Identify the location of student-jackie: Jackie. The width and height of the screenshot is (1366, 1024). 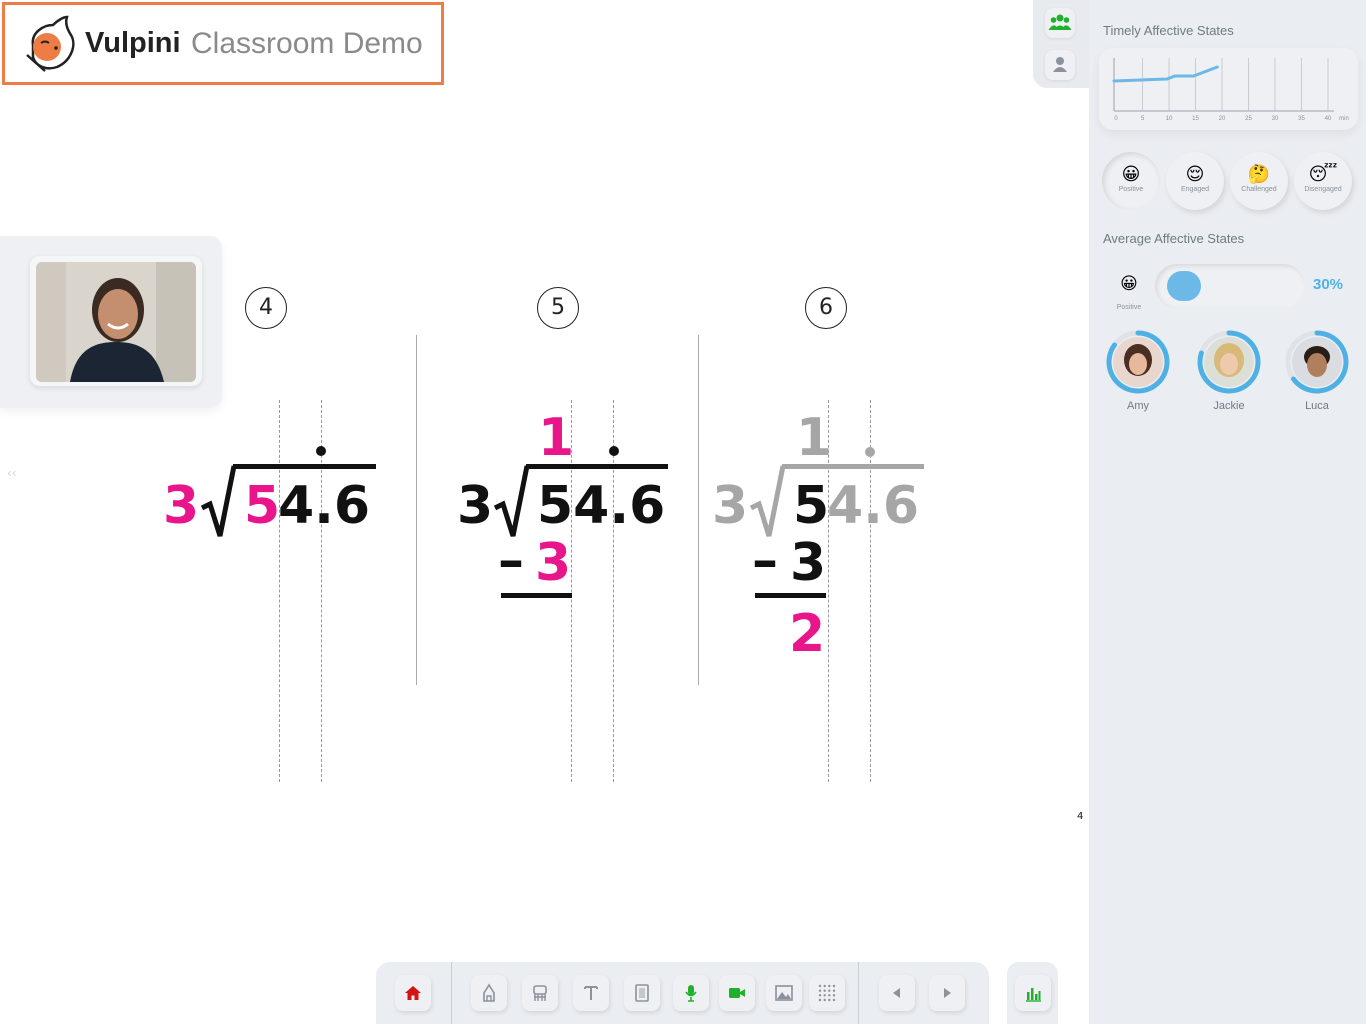
(1229, 371).